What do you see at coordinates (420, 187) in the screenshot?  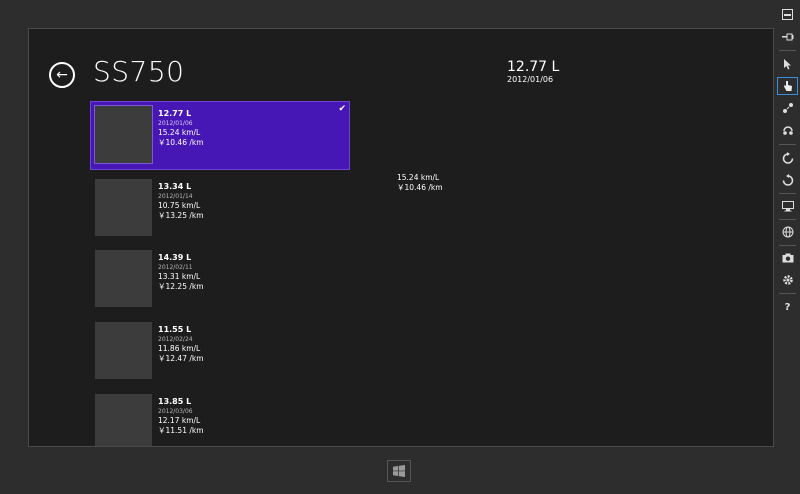 I see `detail-cost: ￥10.46 /km` at bounding box center [420, 187].